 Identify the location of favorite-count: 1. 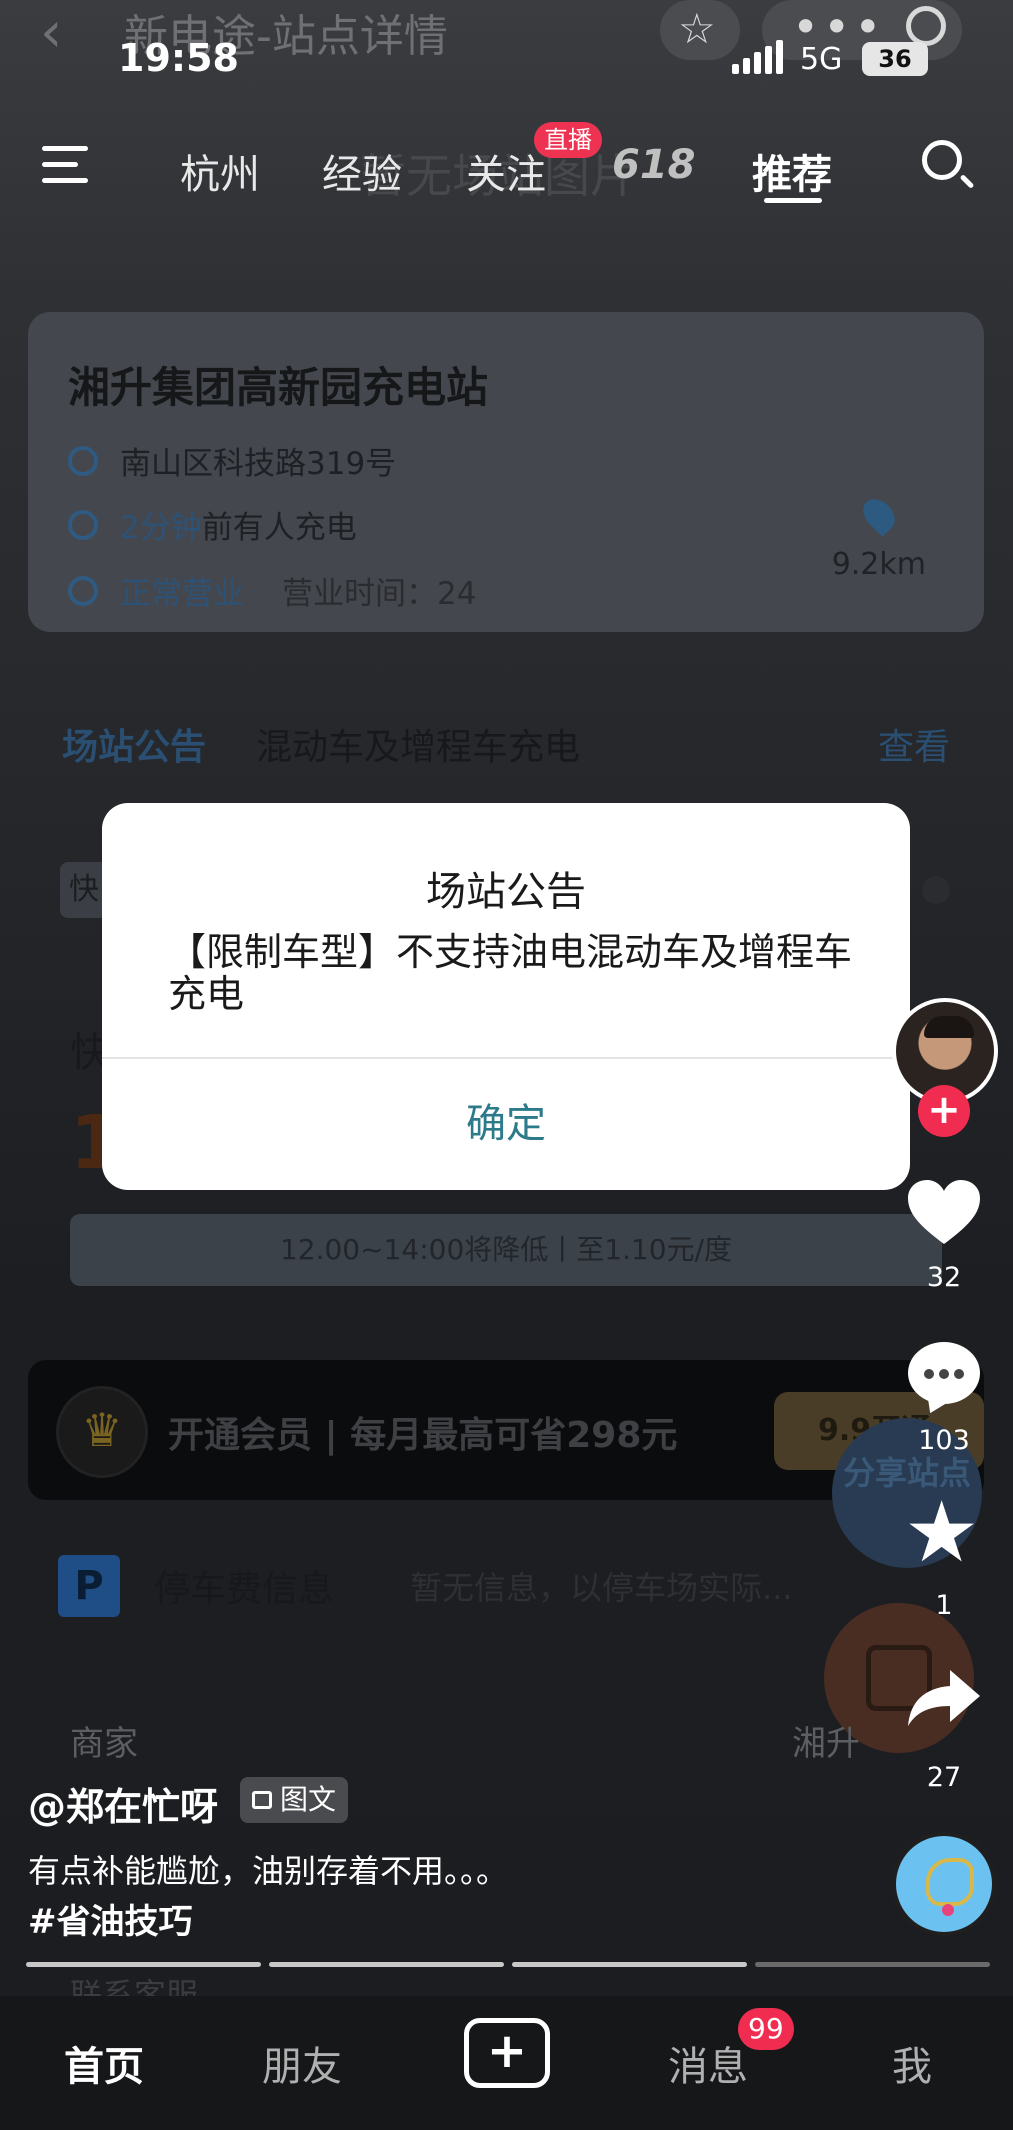
(944, 1605).